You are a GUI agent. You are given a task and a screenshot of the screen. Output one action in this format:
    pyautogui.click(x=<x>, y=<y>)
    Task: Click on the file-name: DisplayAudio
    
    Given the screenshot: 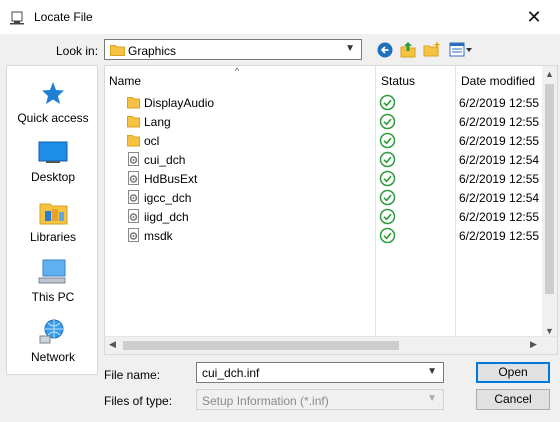 What is the action you would take?
    pyautogui.click(x=179, y=103)
    